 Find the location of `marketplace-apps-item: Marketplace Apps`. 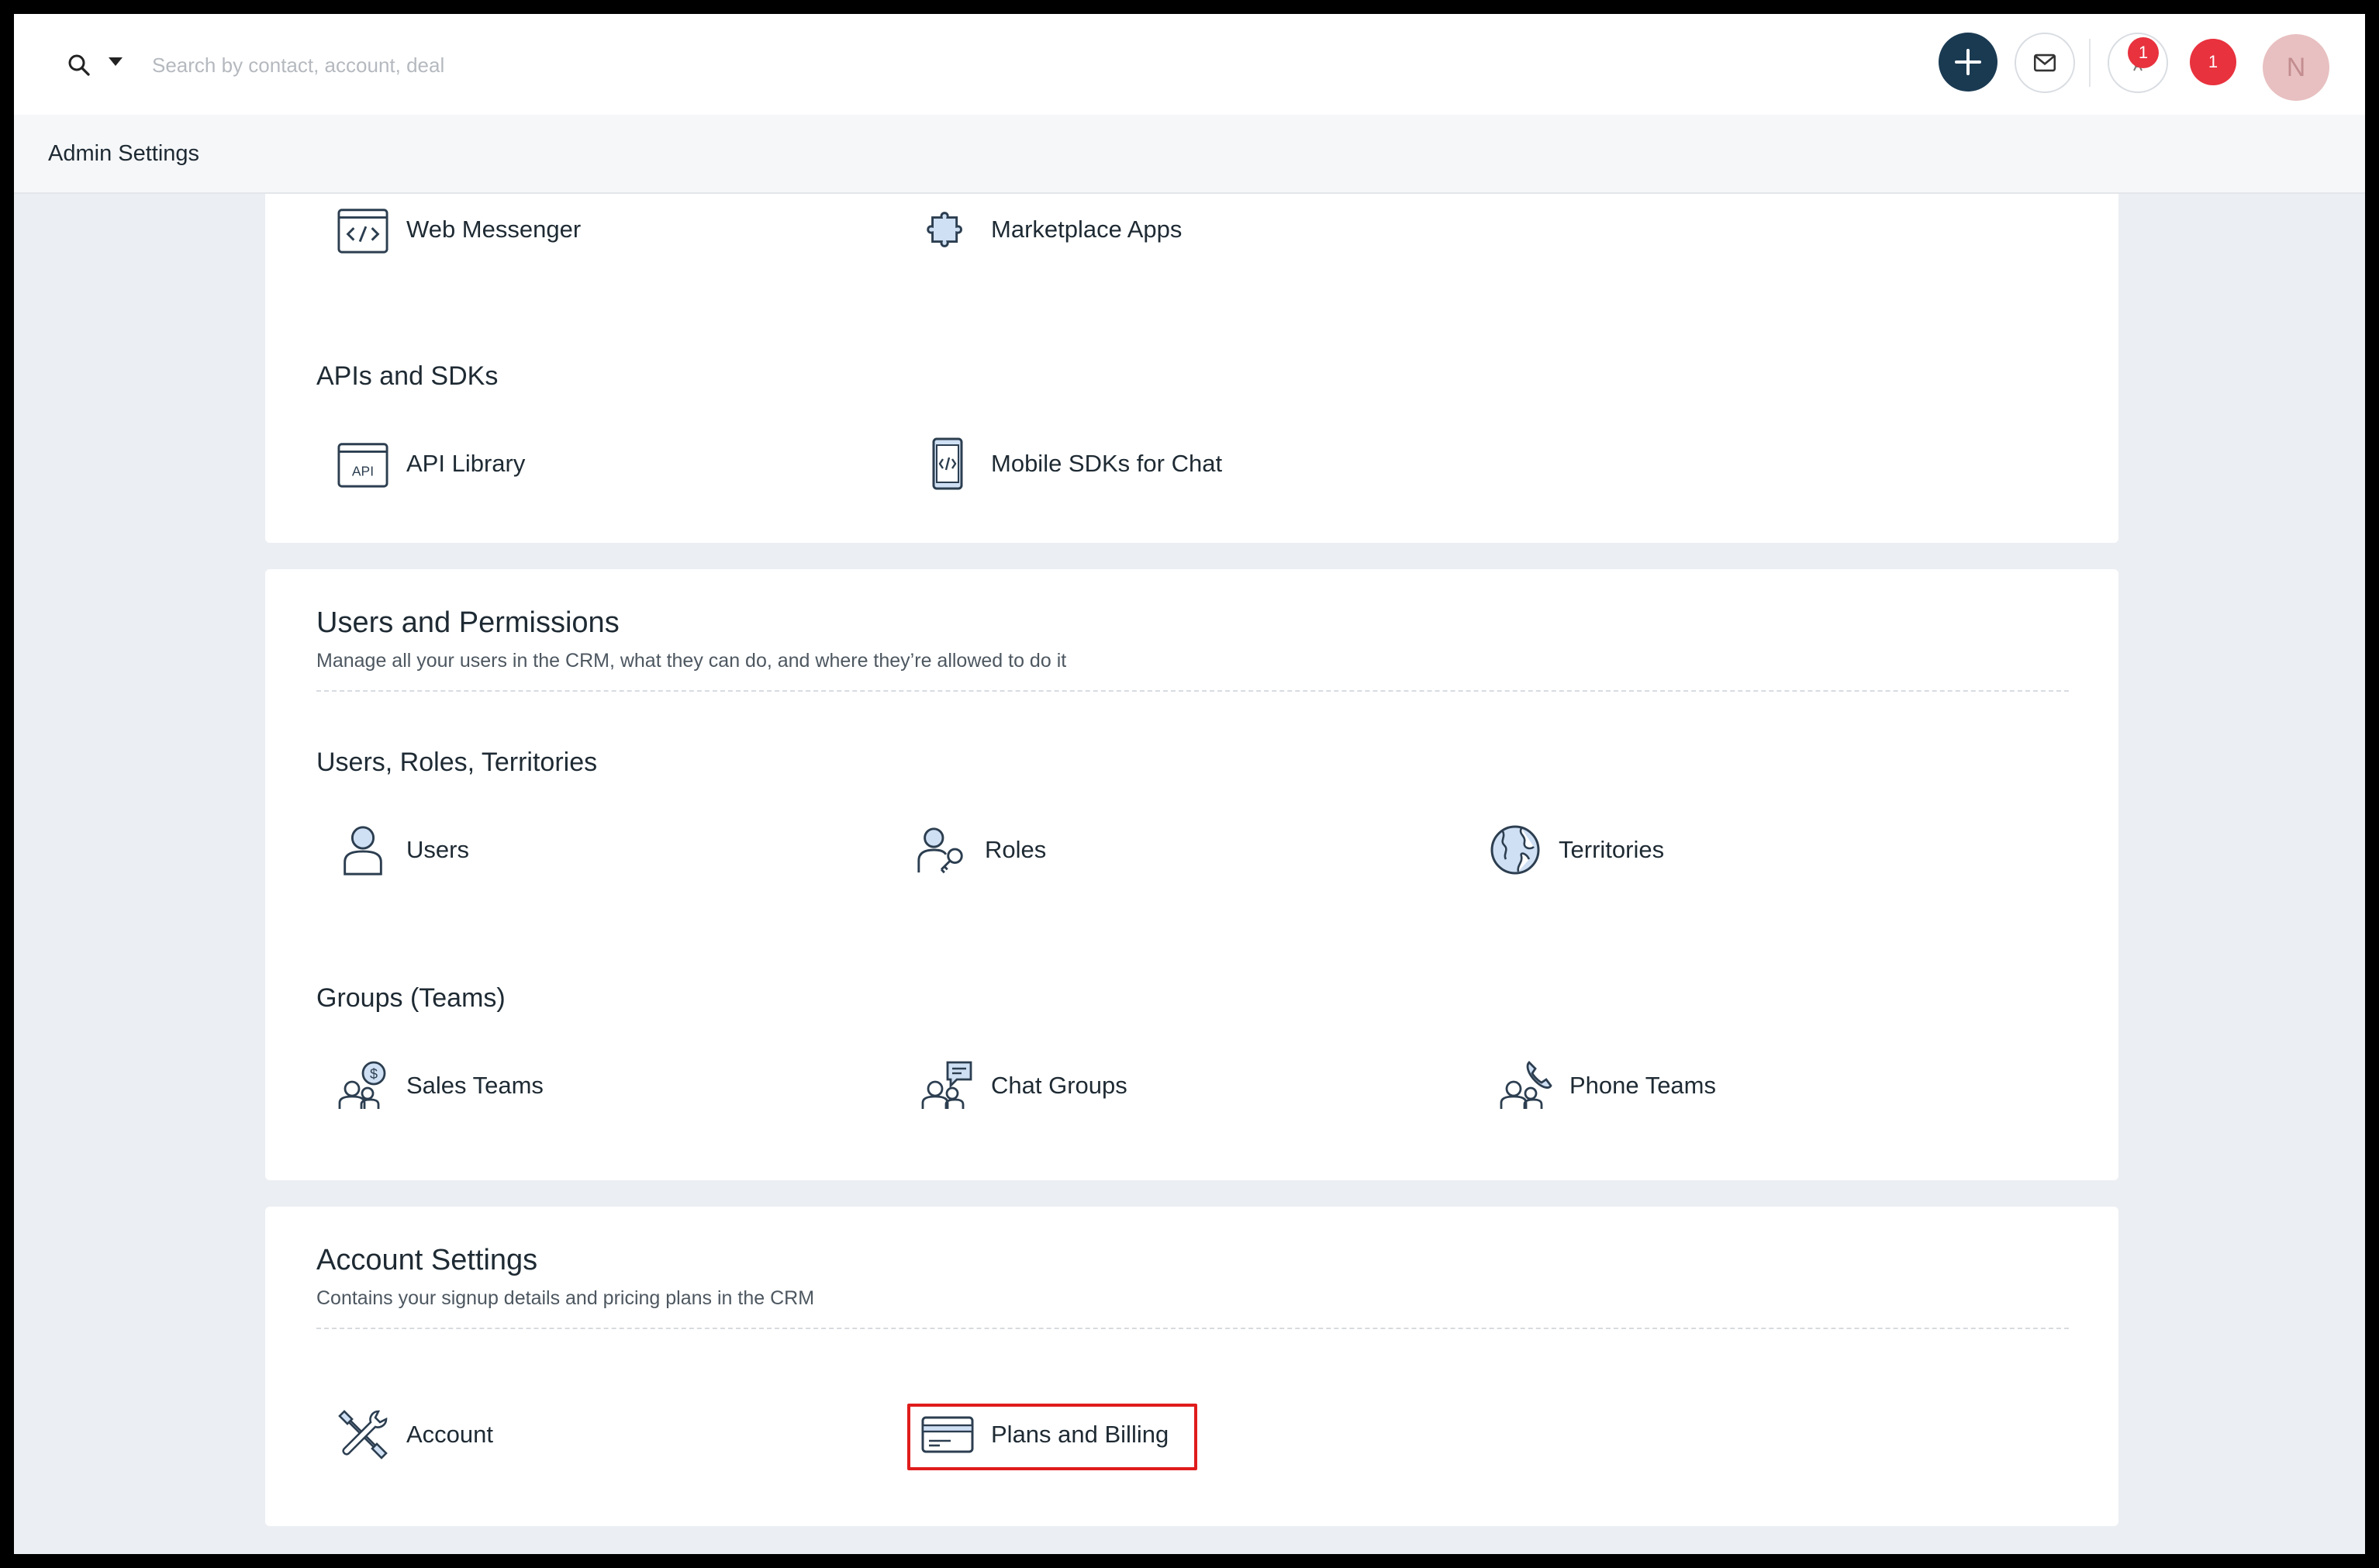

marketplace-apps-item: Marketplace Apps is located at coordinates (1050, 229).